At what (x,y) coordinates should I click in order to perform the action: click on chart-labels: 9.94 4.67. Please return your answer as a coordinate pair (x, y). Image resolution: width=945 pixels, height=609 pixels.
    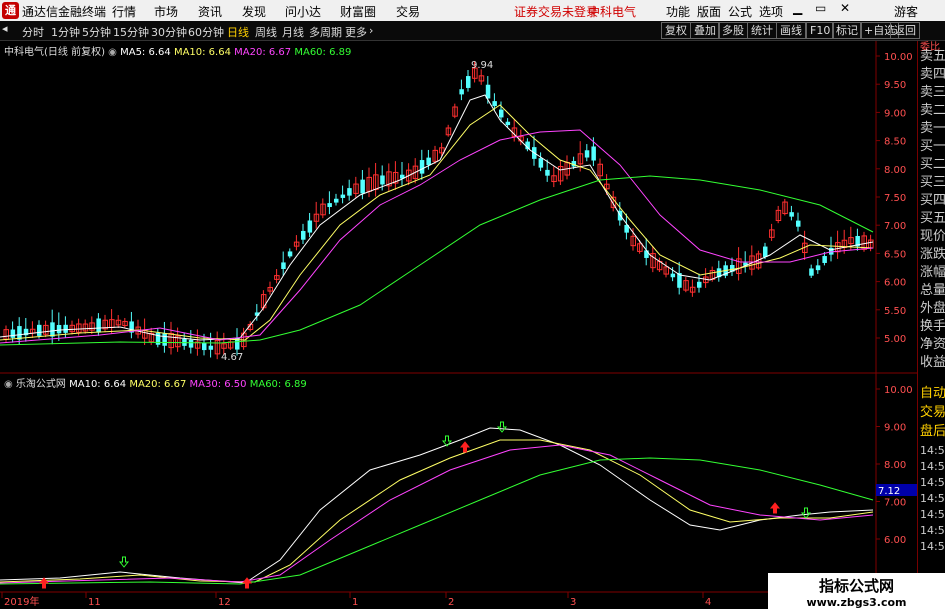
    Looking at the image, I should click on (357, 211).